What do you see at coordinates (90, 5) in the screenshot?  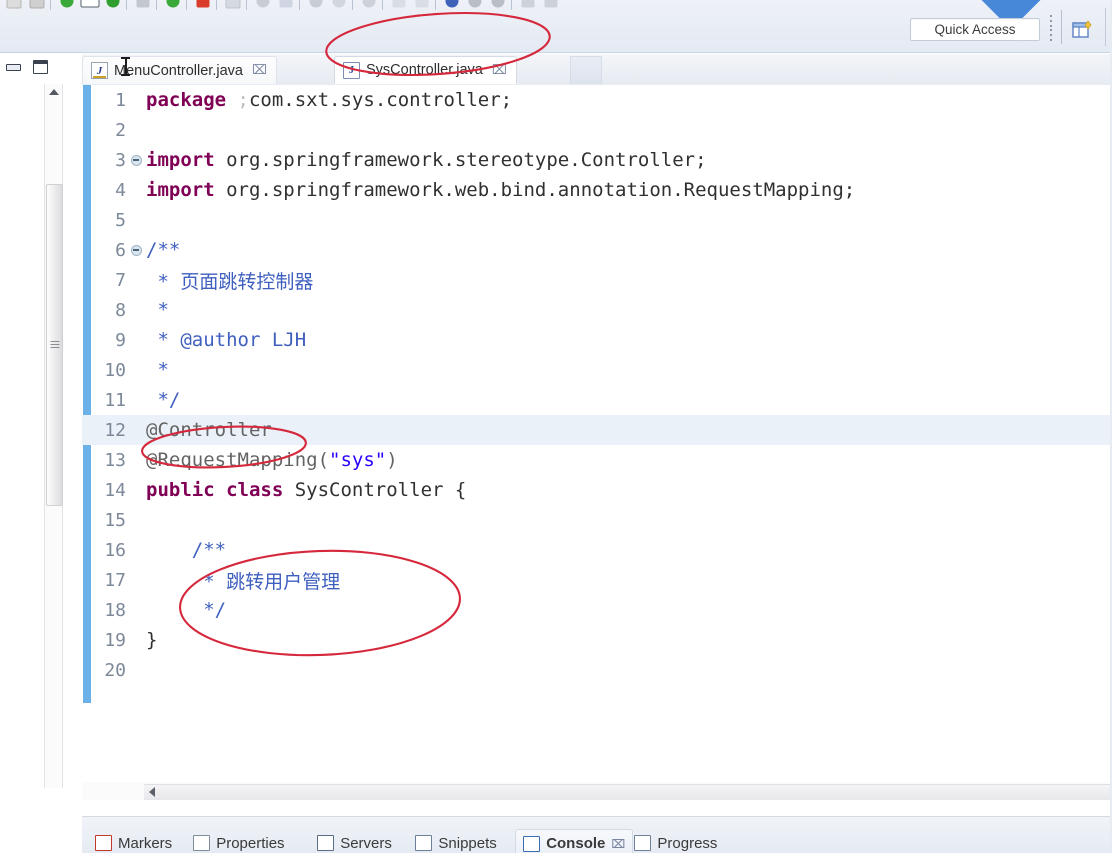 I see `console-icon` at bounding box center [90, 5].